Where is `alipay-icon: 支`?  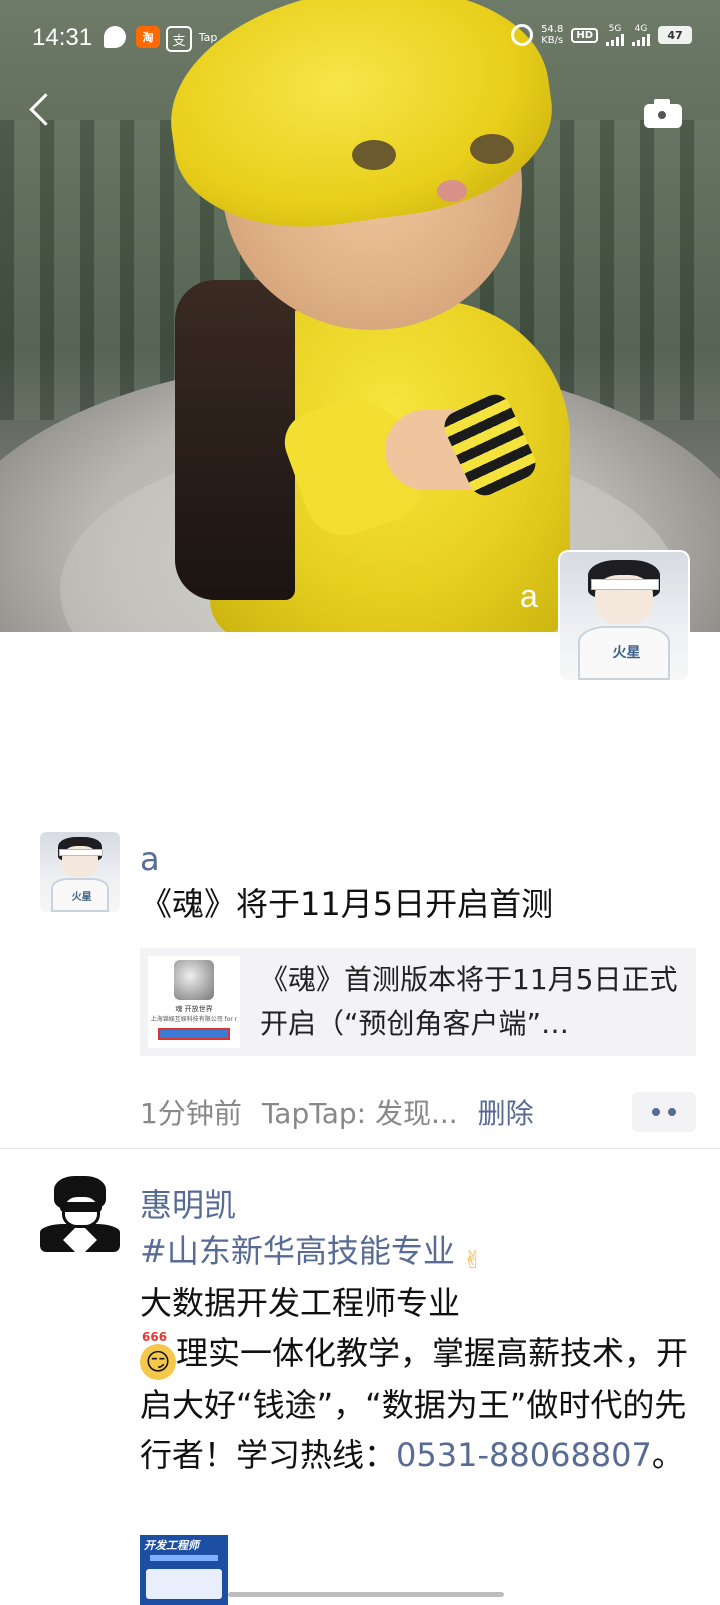 alipay-icon: 支 is located at coordinates (179, 39).